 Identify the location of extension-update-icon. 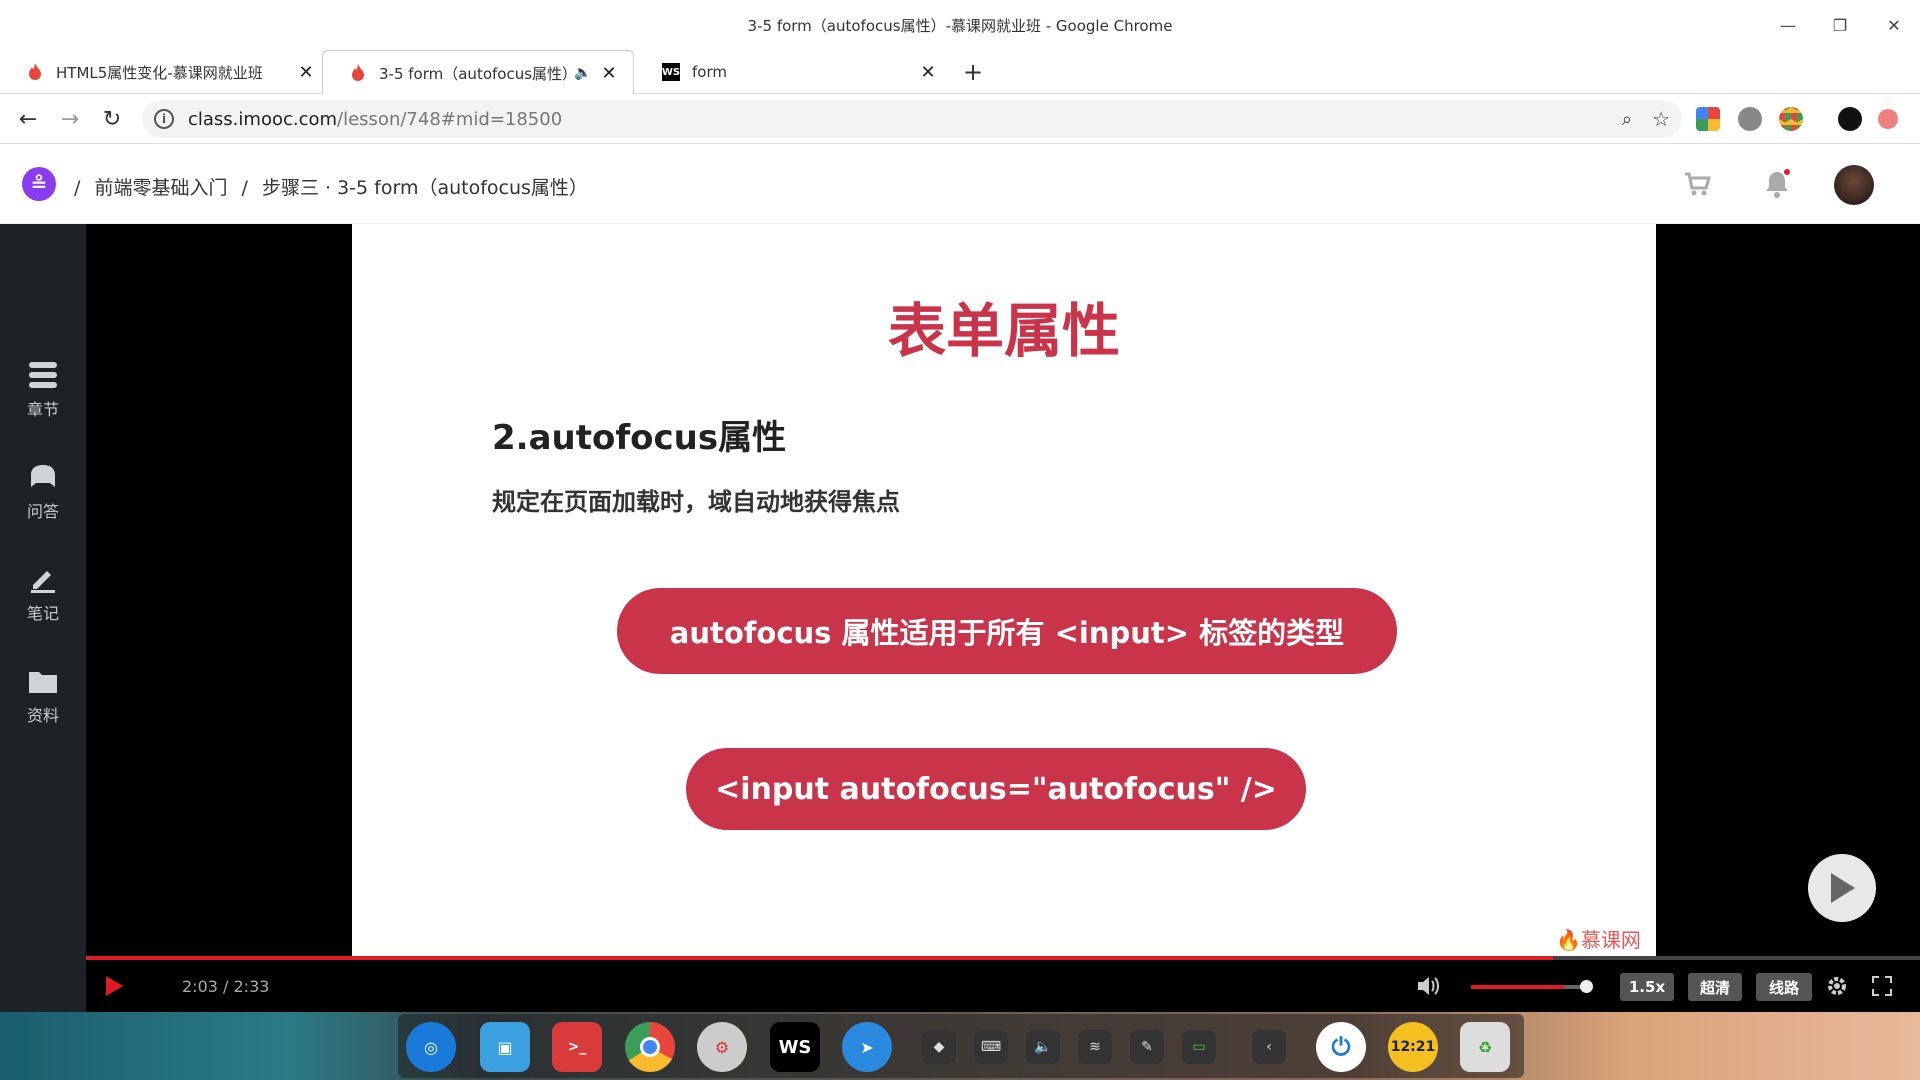
(1888, 119).